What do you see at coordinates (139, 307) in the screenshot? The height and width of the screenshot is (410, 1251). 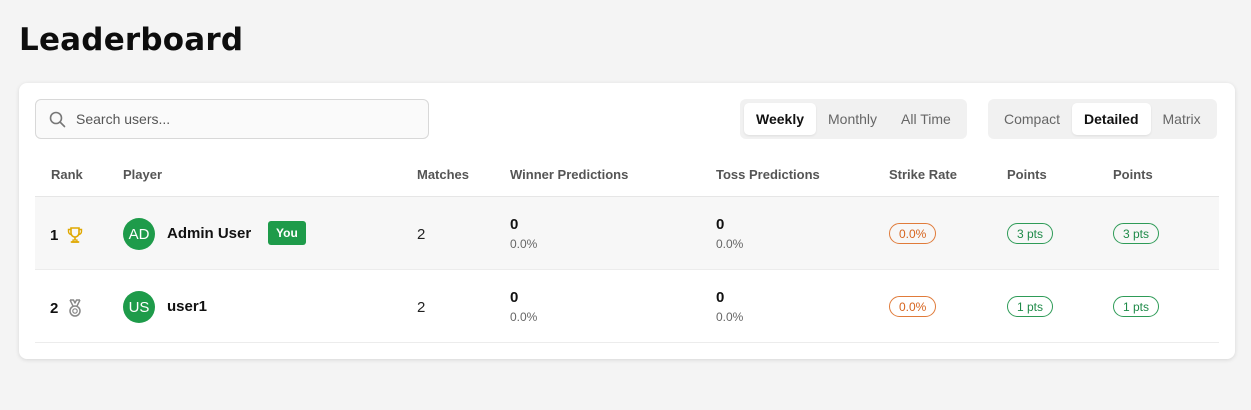 I see `avatar: US` at bounding box center [139, 307].